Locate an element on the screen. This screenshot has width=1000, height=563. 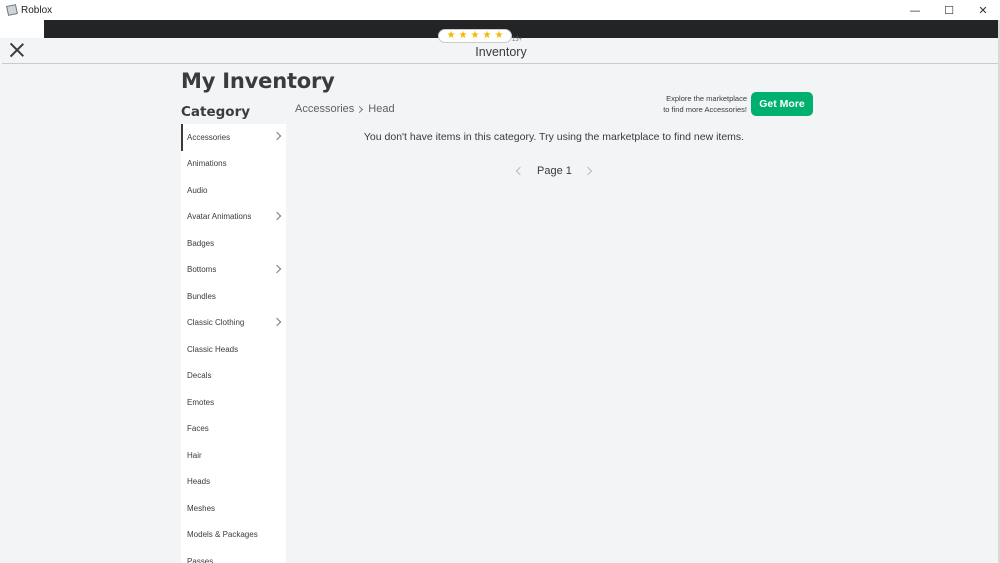
category-item: Heads is located at coordinates (233, 482).